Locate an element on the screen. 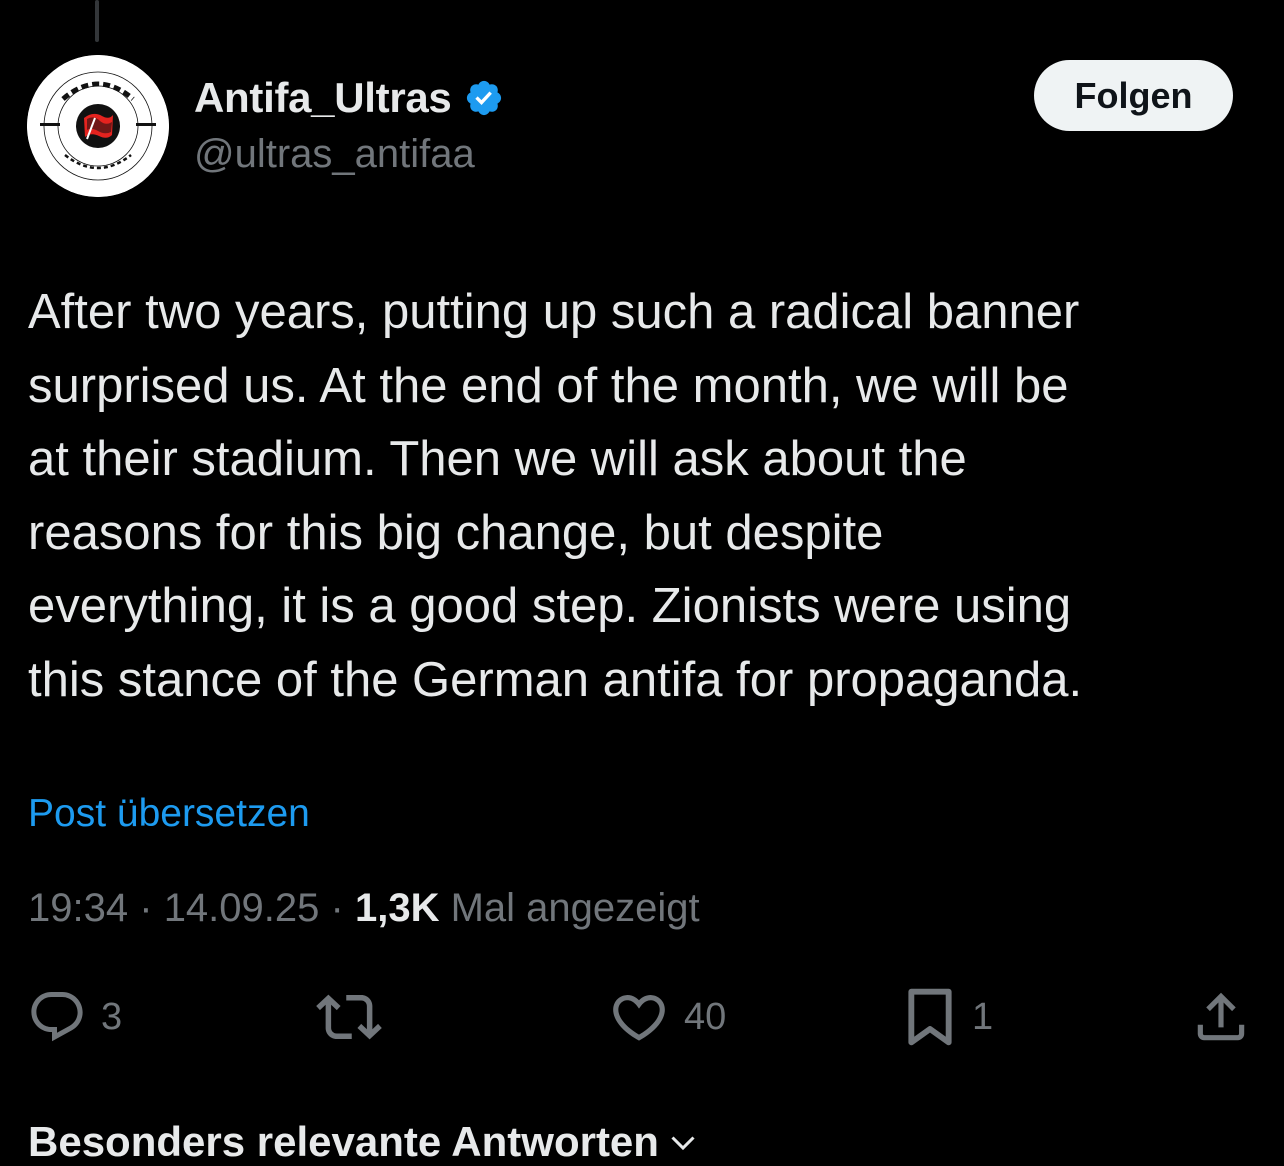  repost-icon is located at coordinates (349, 1017).